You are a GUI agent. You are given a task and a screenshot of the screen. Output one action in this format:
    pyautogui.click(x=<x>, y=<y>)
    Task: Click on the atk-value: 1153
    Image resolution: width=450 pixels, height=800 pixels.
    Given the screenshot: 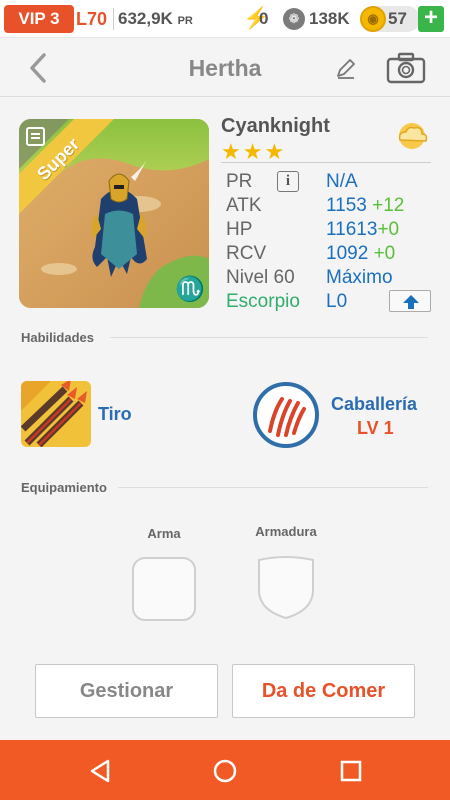 What is the action you would take?
    pyautogui.click(x=346, y=205)
    